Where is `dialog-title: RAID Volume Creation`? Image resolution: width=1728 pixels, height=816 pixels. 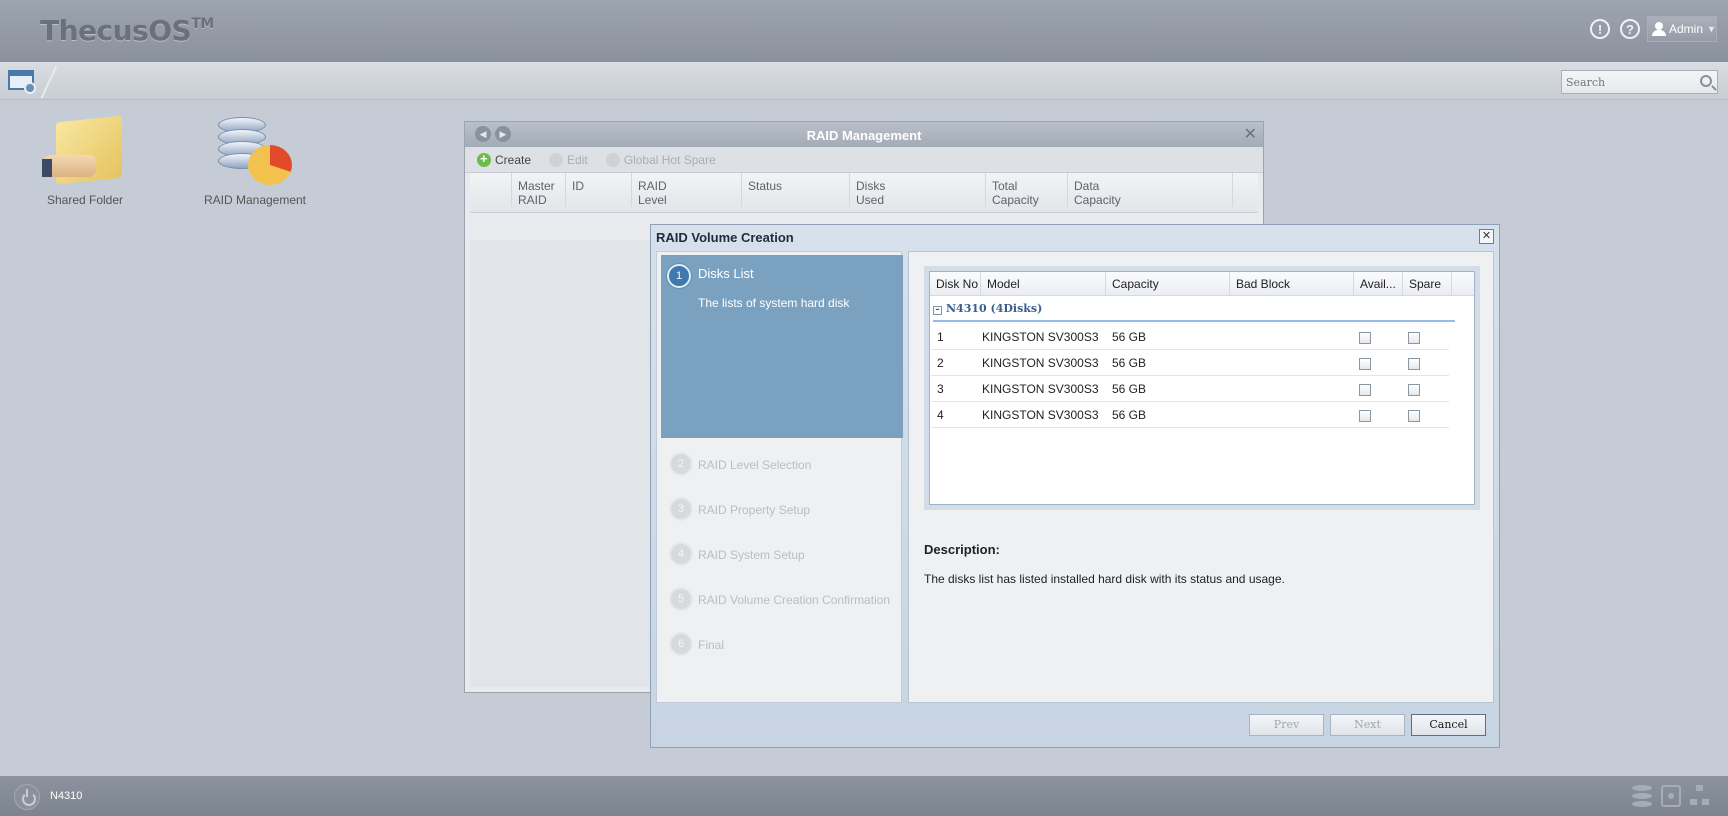
dialog-title: RAID Volume Creation is located at coordinates (725, 237).